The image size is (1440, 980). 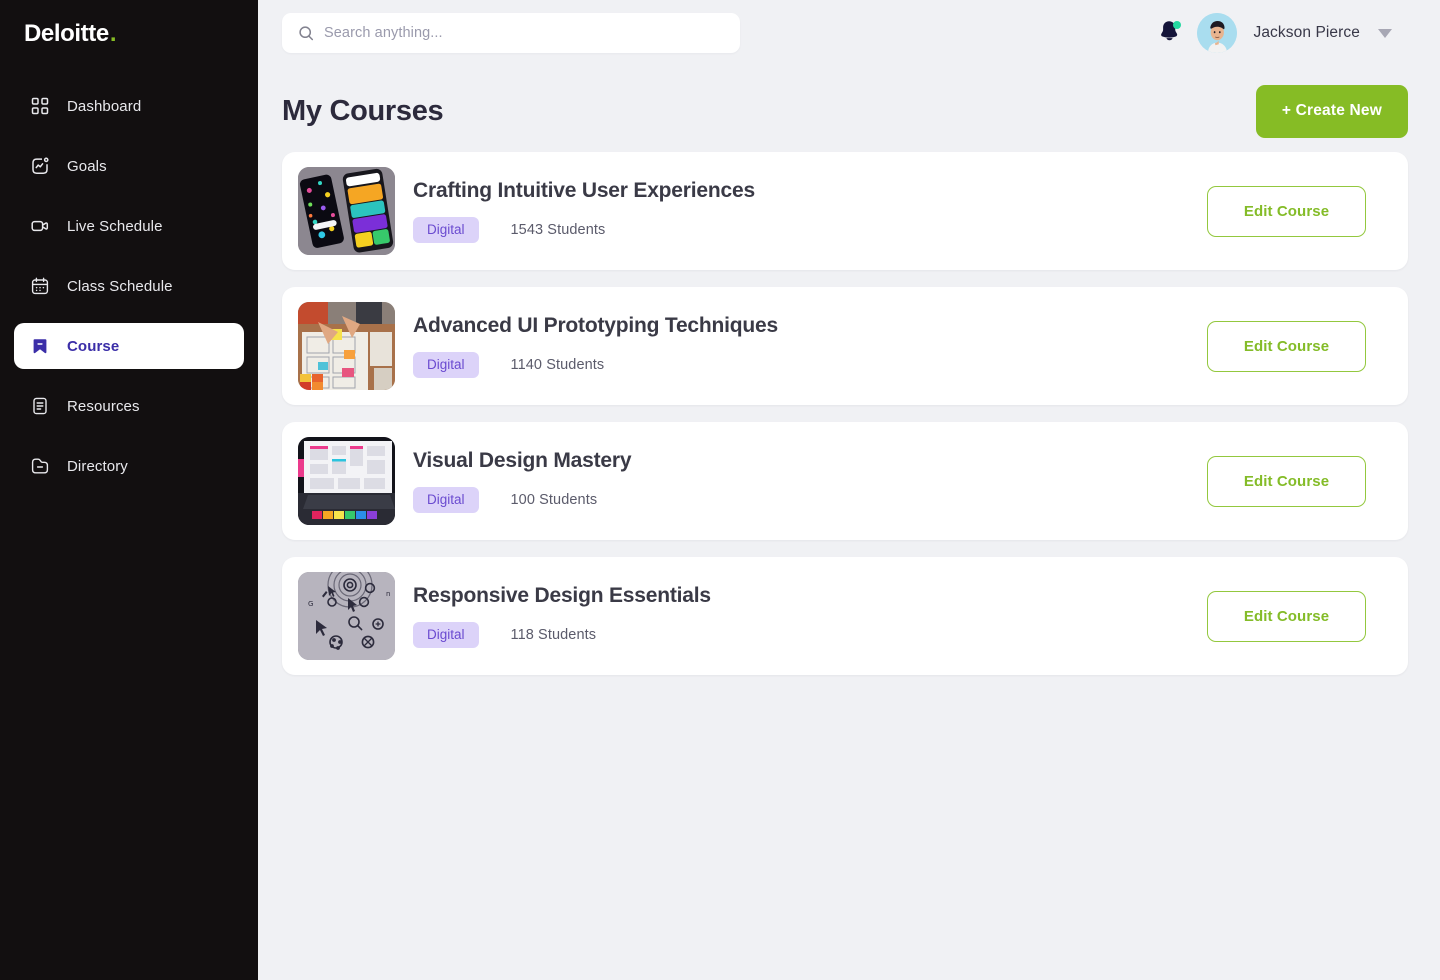 I want to click on student-count: 100 Students, so click(x=554, y=500).